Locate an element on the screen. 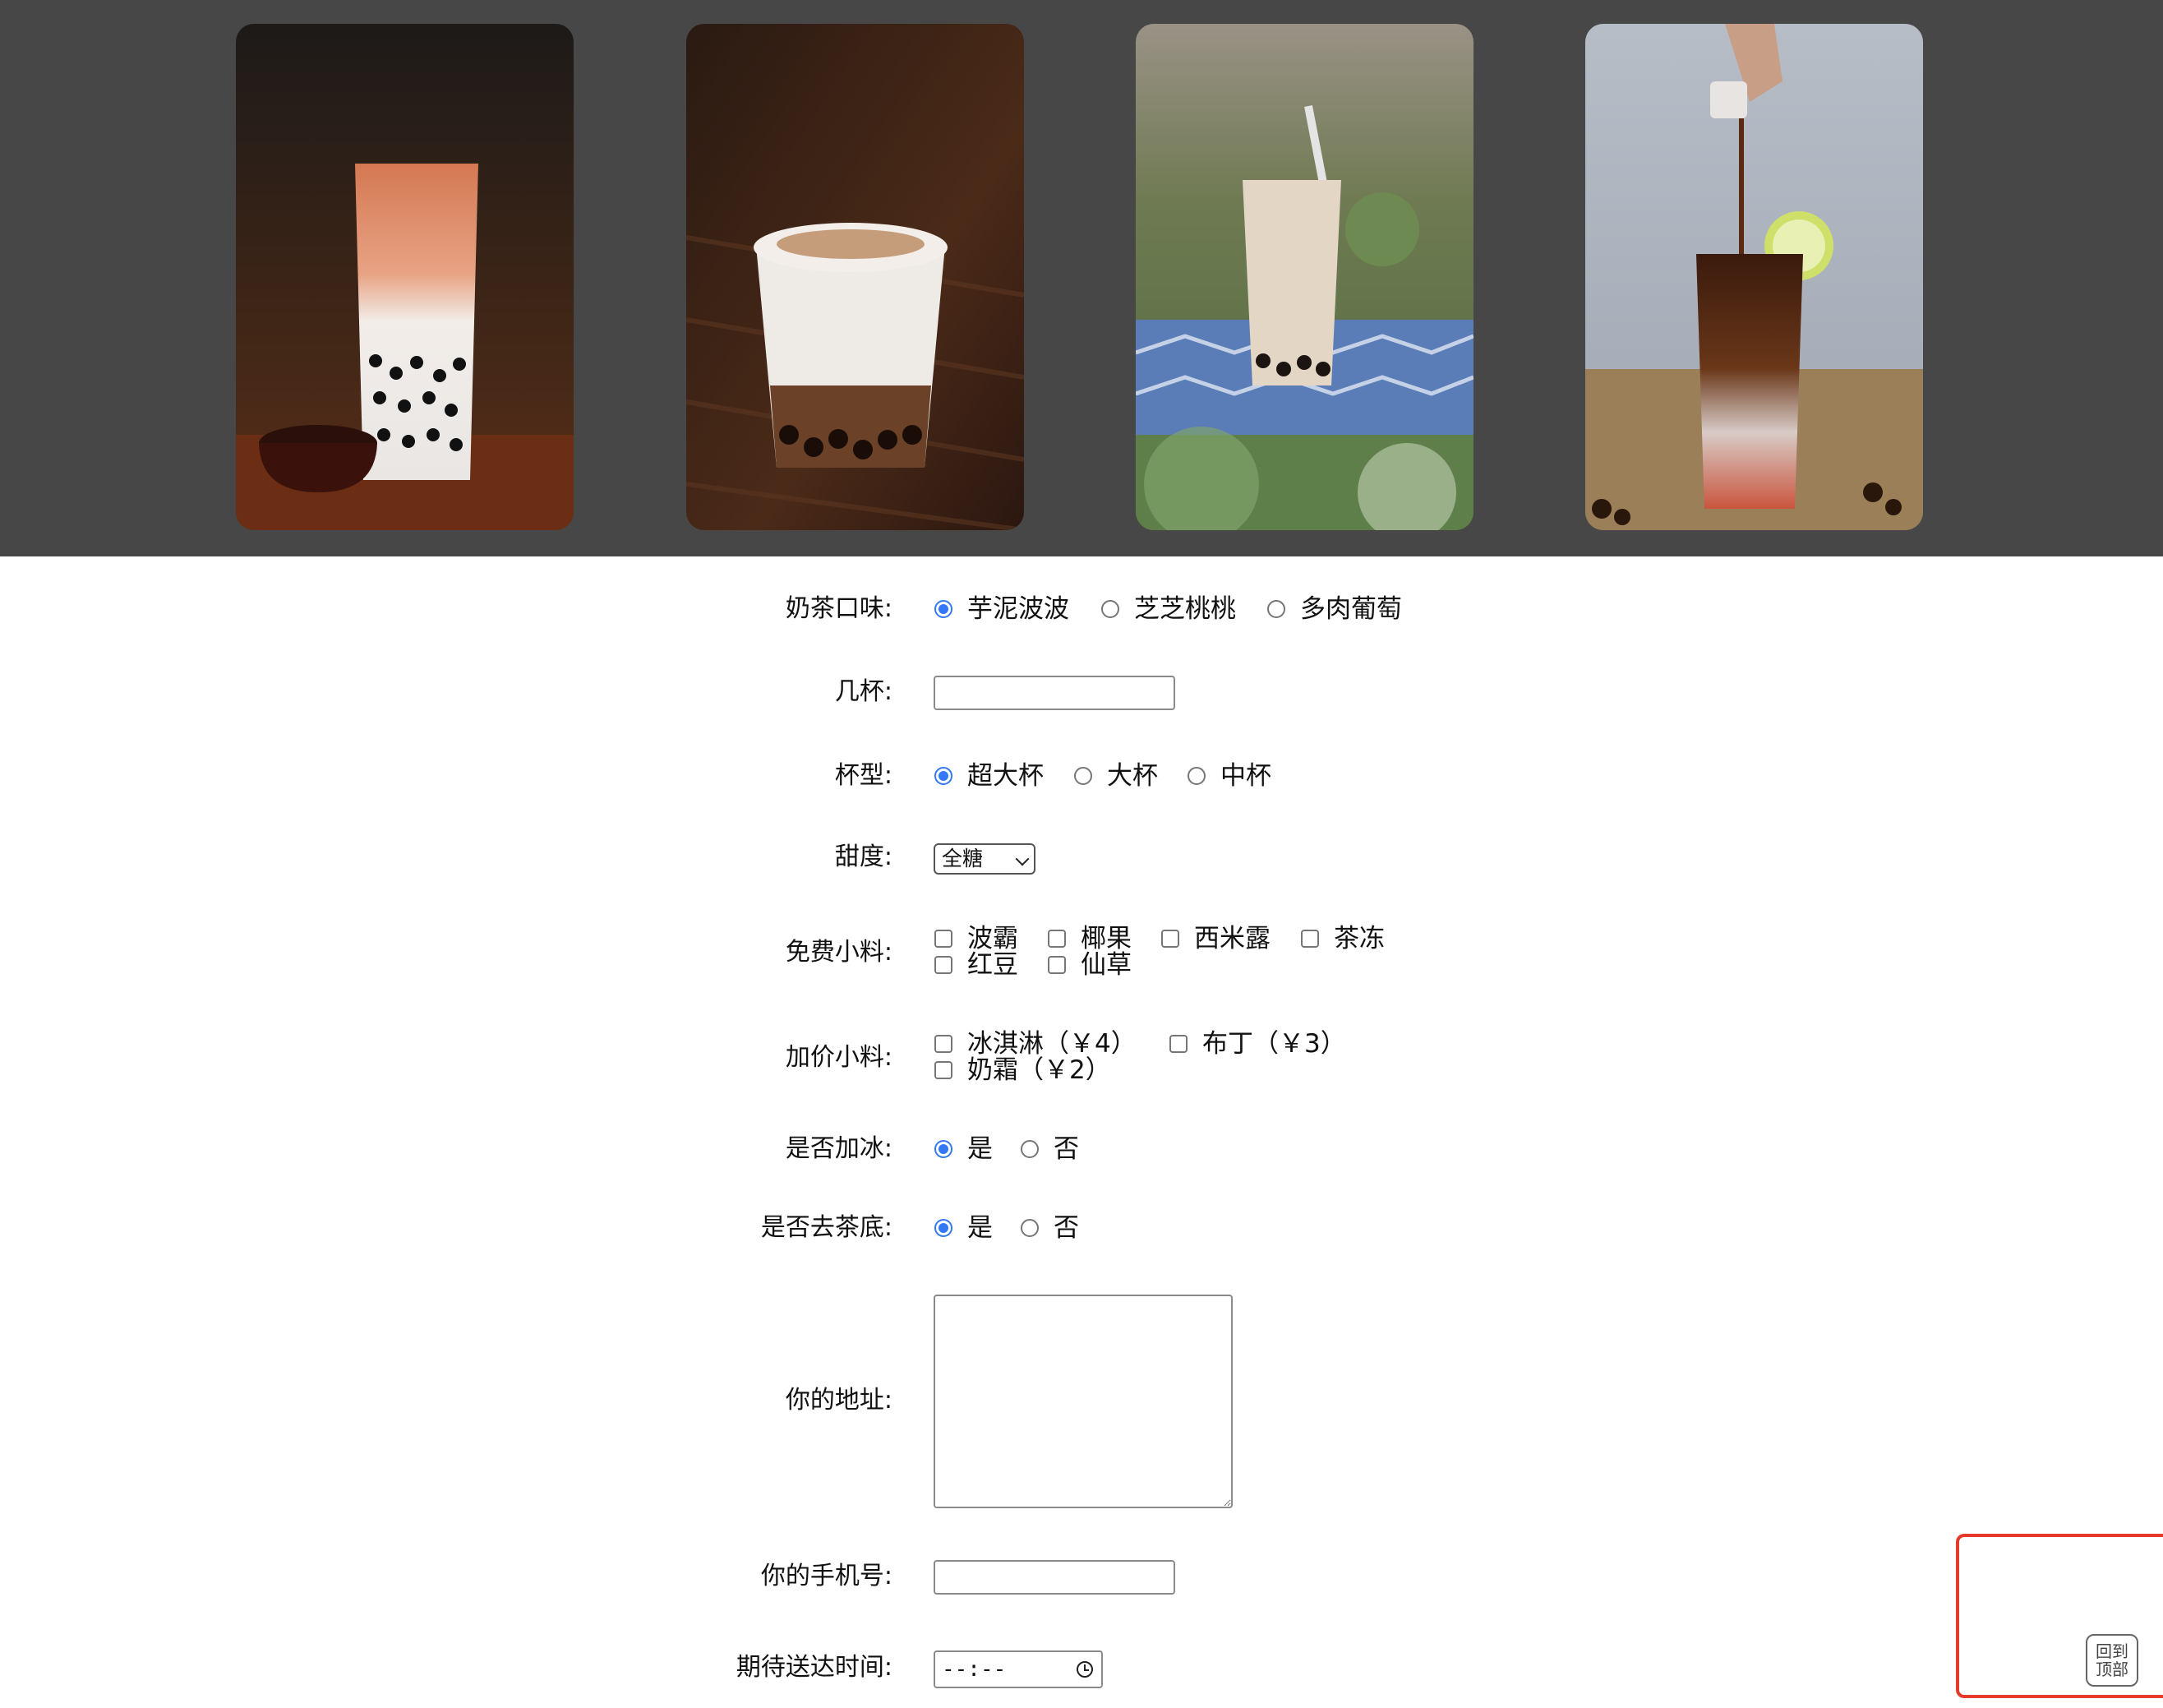 The width and height of the screenshot is (2163, 1708). phone-label: 你的手机号: is located at coordinates (826, 1576).